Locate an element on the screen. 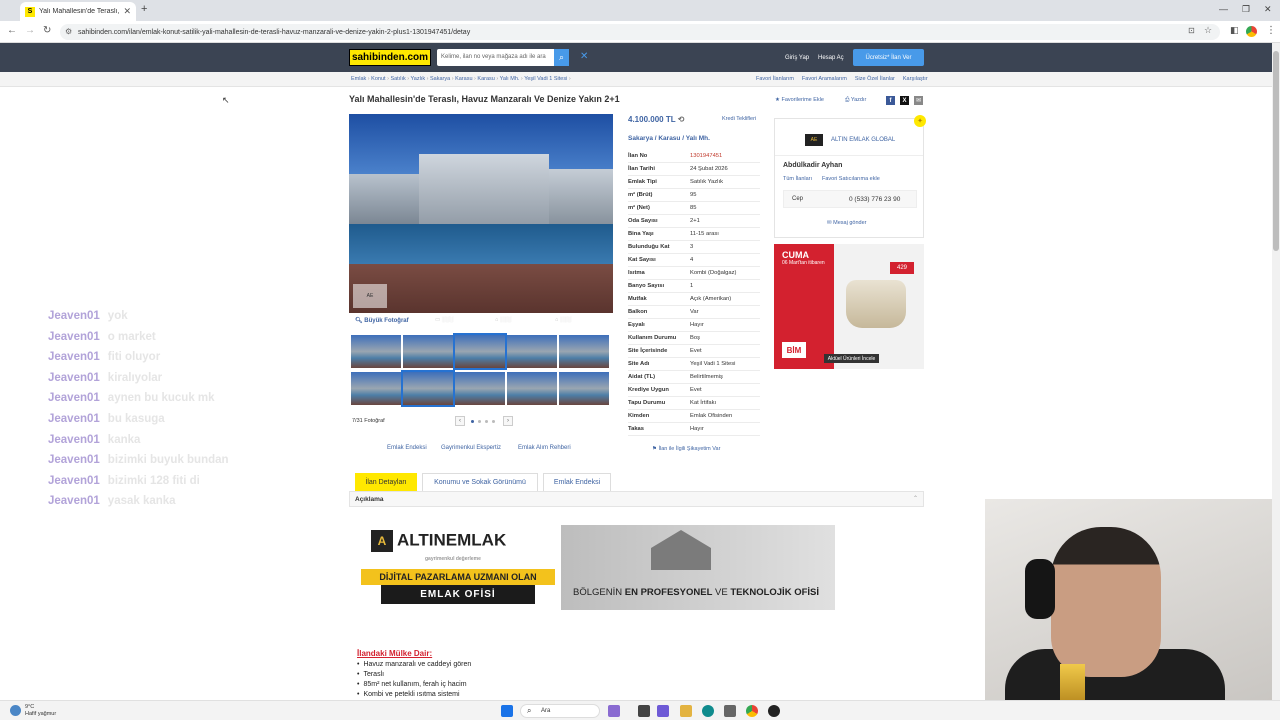 This screenshot has width=1280, height=720. big-photo-link: 🔍︎ Büyük Fotoğraf is located at coordinates (382, 320).